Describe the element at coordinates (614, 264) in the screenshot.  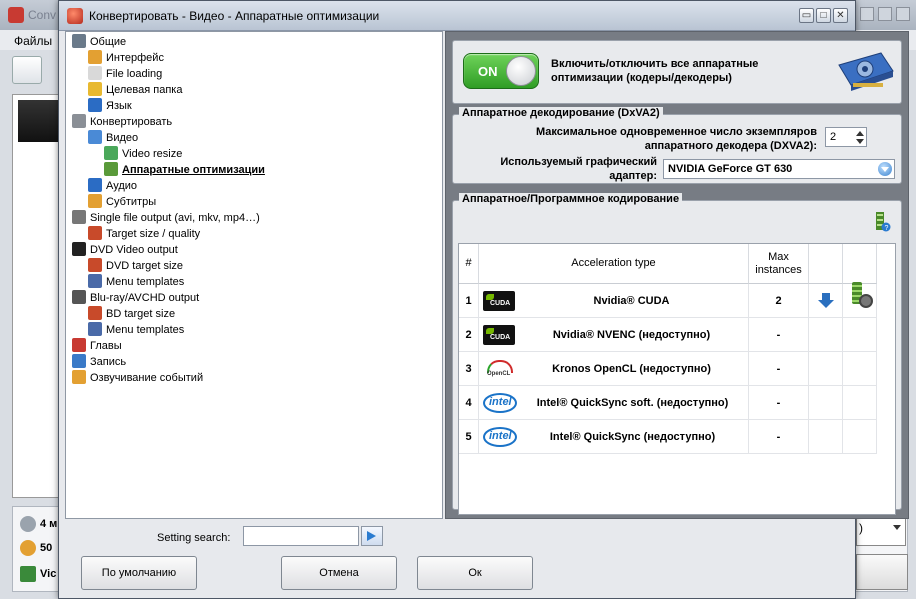
I see `table-header-cell: Acceleration type` at that location.